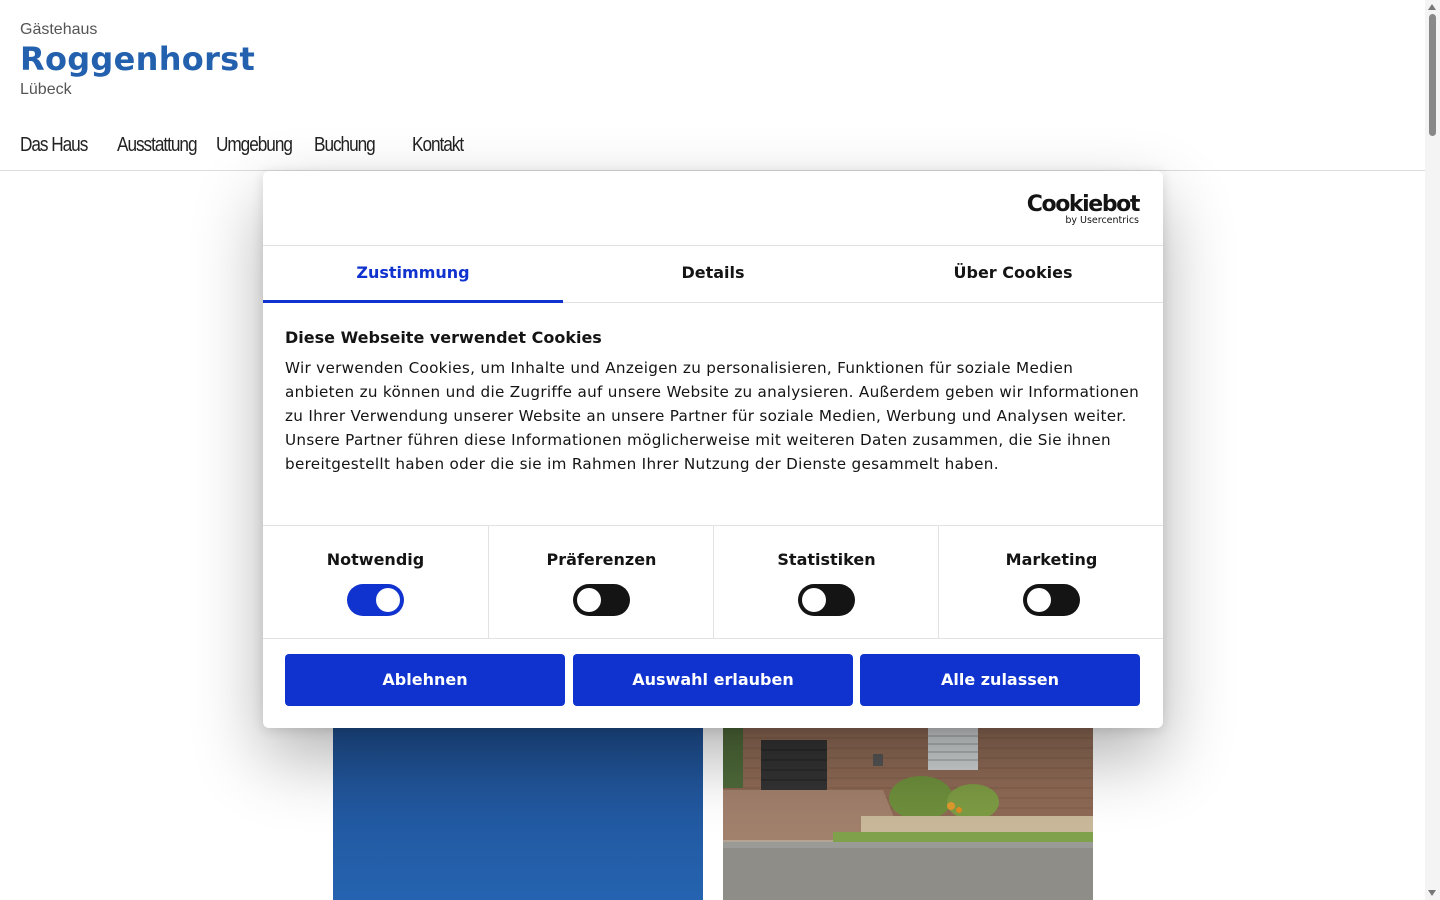 The width and height of the screenshot is (1440, 900). Describe the element at coordinates (1013, 274) in the screenshot. I see `tab-ueber-cookies: Über Cookies` at that location.